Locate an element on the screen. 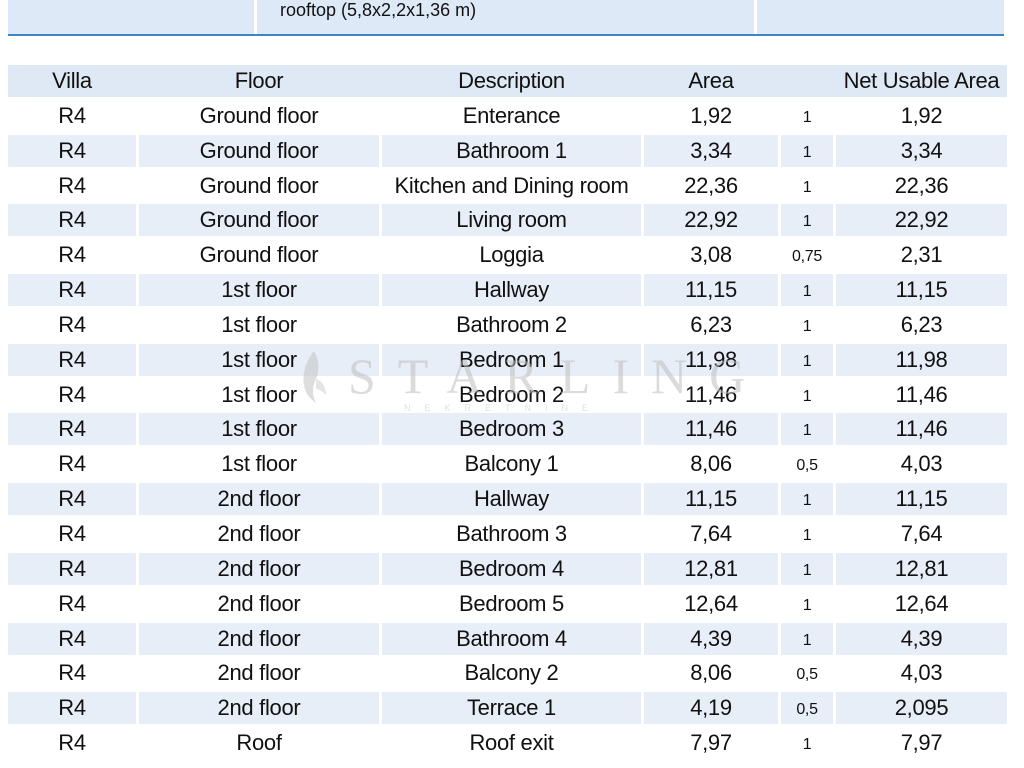 This screenshot has height=768, width=1024. table-row: R4 2nd floor Hallway 11,15 1 11,15 is located at coordinates (507, 499).